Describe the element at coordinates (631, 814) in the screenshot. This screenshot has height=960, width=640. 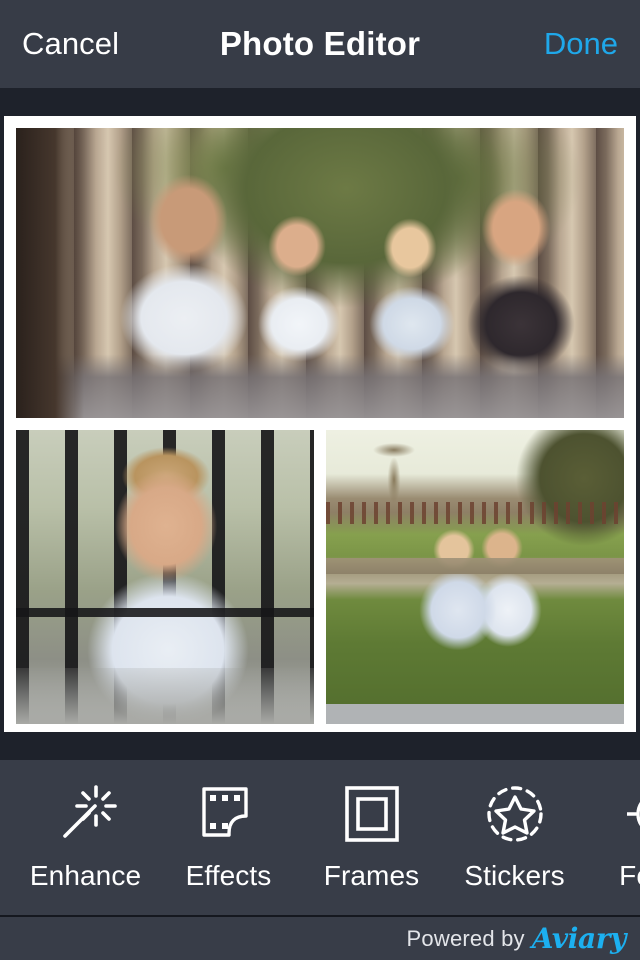
I see `focus-radial-icon` at that location.